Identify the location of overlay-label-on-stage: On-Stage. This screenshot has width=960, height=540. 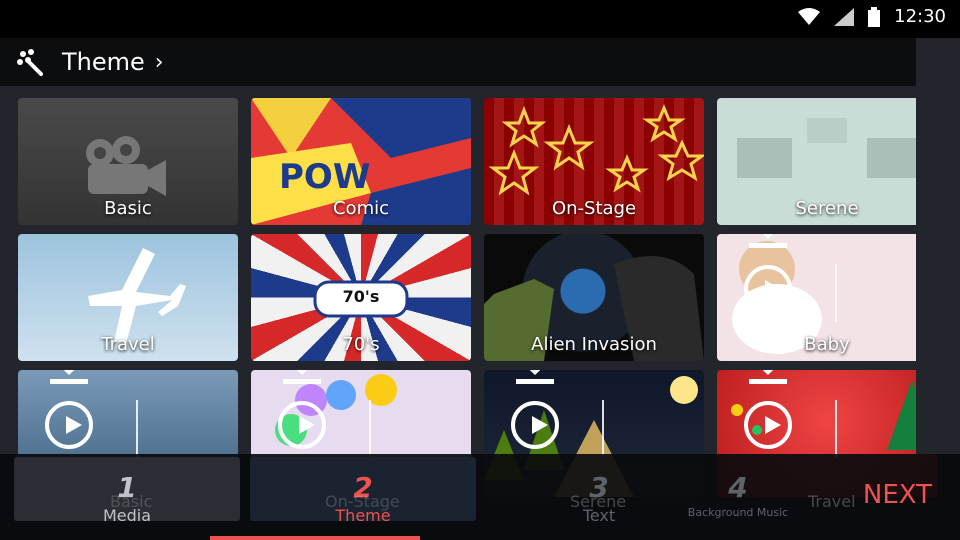
(362, 501).